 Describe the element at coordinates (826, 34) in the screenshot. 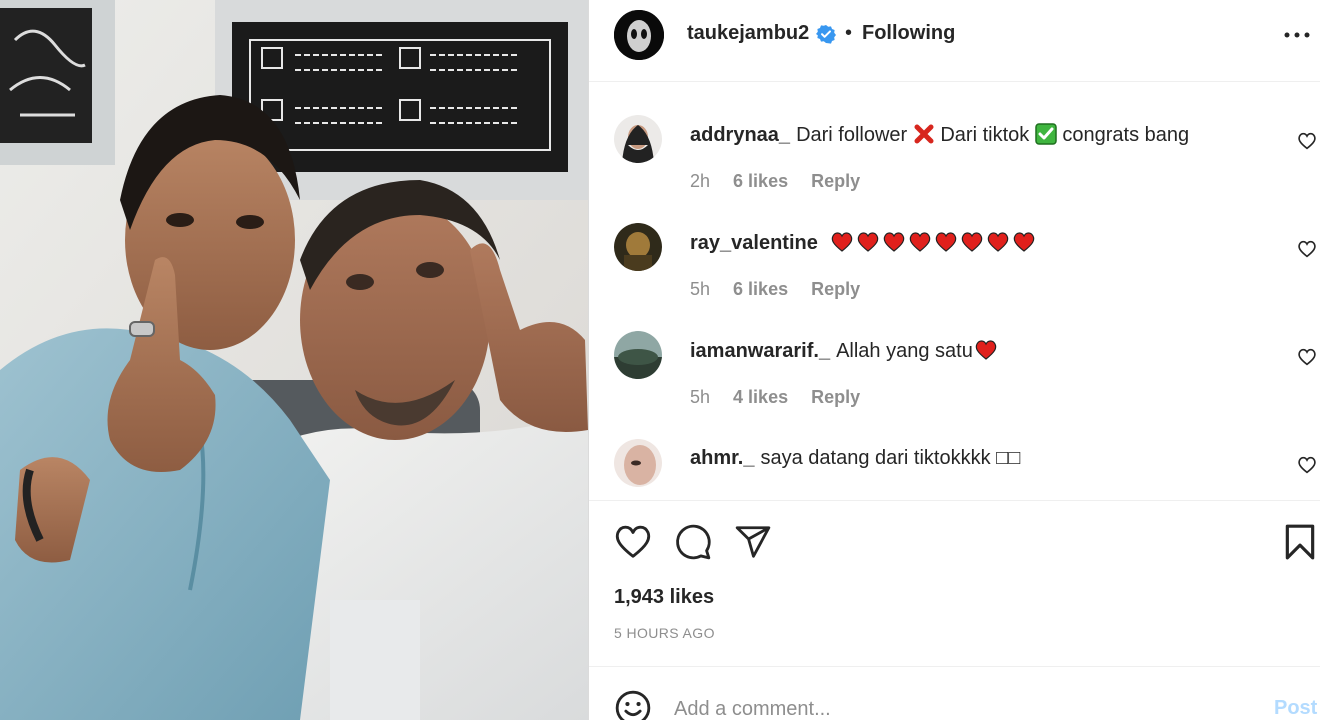

I see `verified-badge-icon` at that location.